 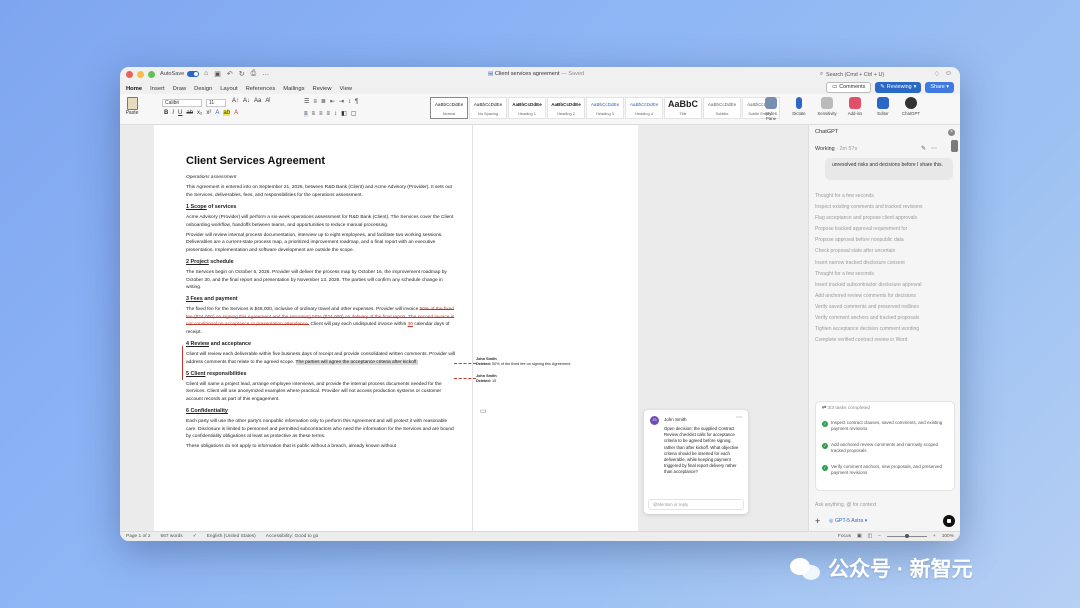 What do you see at coordinates (216, 103) in the screenshot?
I see `font-size-select: 11` at bounding box center [216, 103].